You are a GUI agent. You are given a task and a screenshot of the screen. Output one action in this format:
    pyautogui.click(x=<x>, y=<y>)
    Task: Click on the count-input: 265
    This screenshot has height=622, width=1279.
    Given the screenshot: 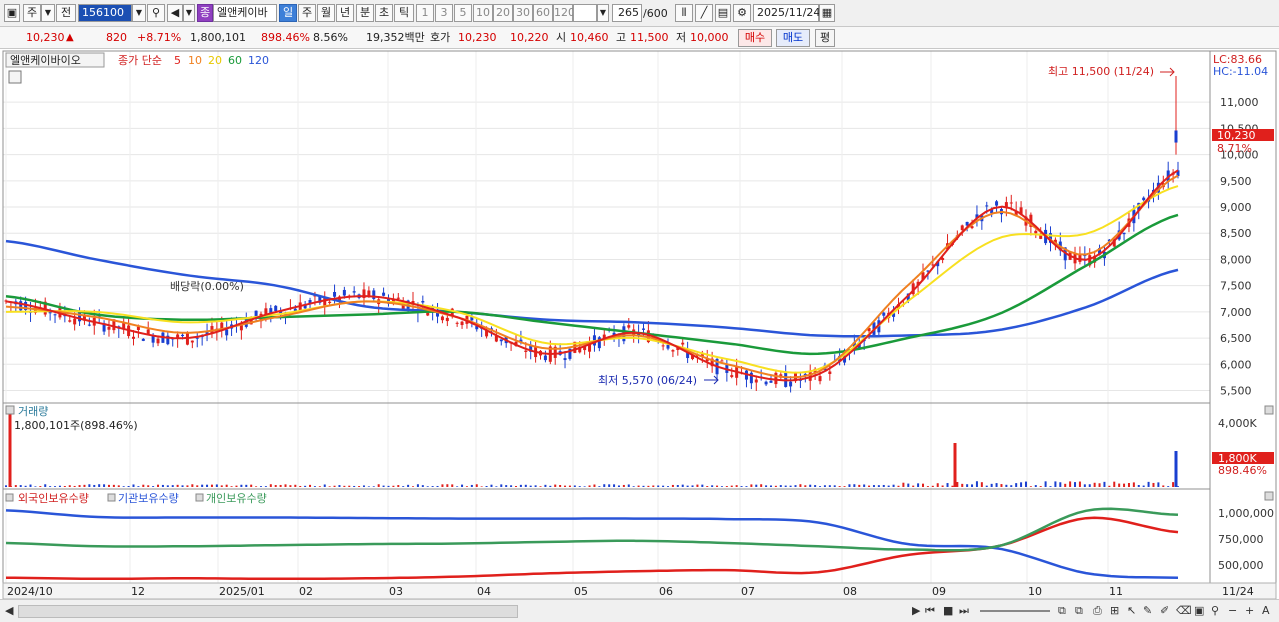 What is the action you would take?
    pyautogui.click(x=627, y=13)
    